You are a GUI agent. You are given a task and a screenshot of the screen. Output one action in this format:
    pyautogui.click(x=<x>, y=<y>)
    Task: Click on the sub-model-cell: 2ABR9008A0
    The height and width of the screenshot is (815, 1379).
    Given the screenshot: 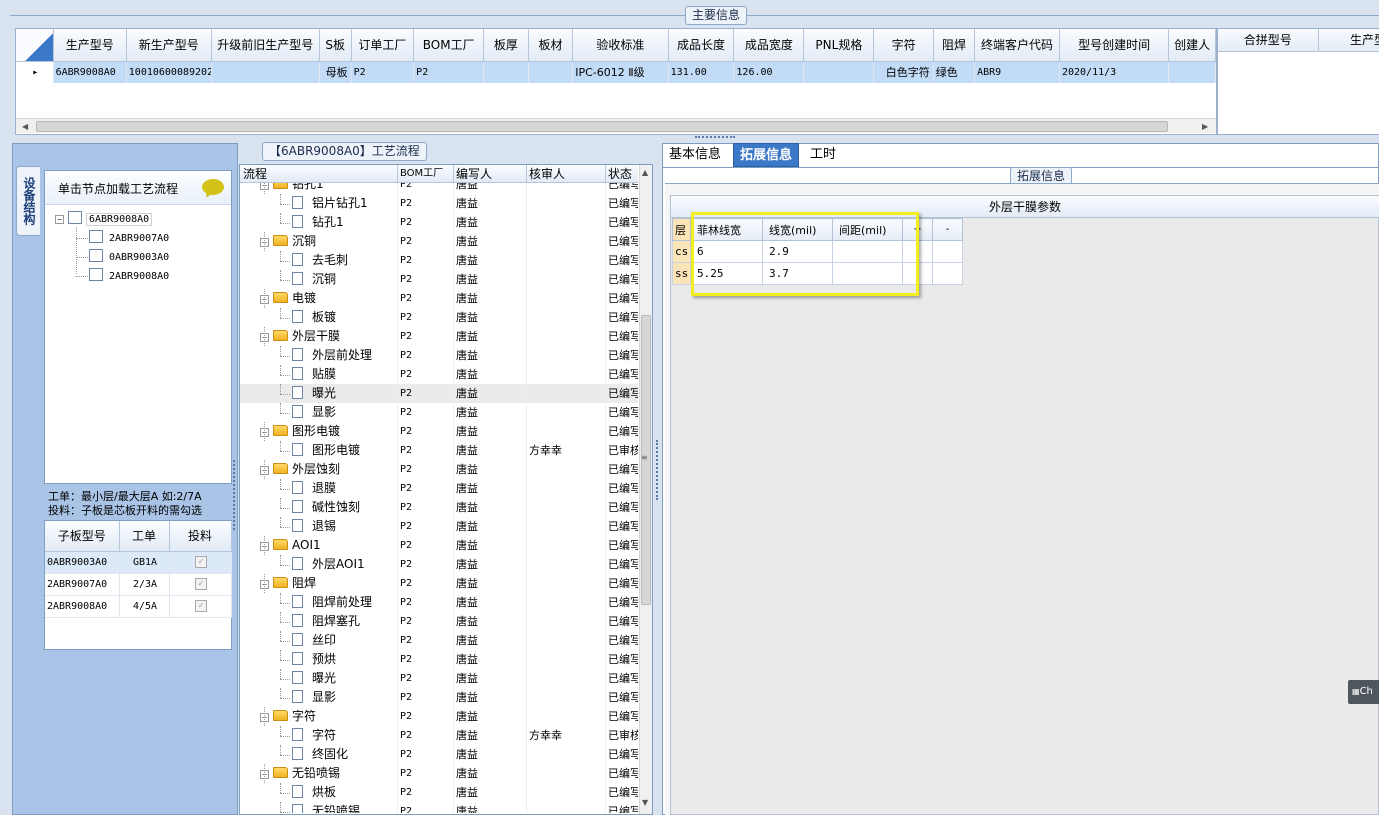 What is the action you would take?
    pyautogui.click(x=82, y=606)
    